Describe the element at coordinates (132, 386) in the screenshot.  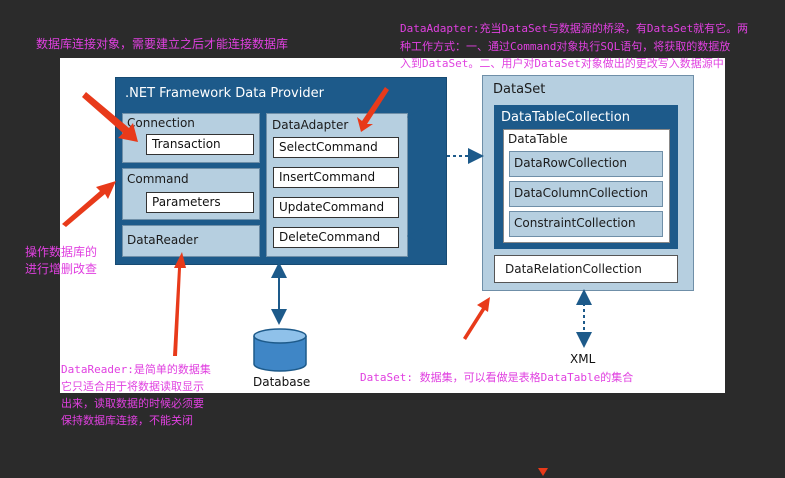
I see `reader-annotation-line2: 它只适合用于将数据读取显示` at that location.